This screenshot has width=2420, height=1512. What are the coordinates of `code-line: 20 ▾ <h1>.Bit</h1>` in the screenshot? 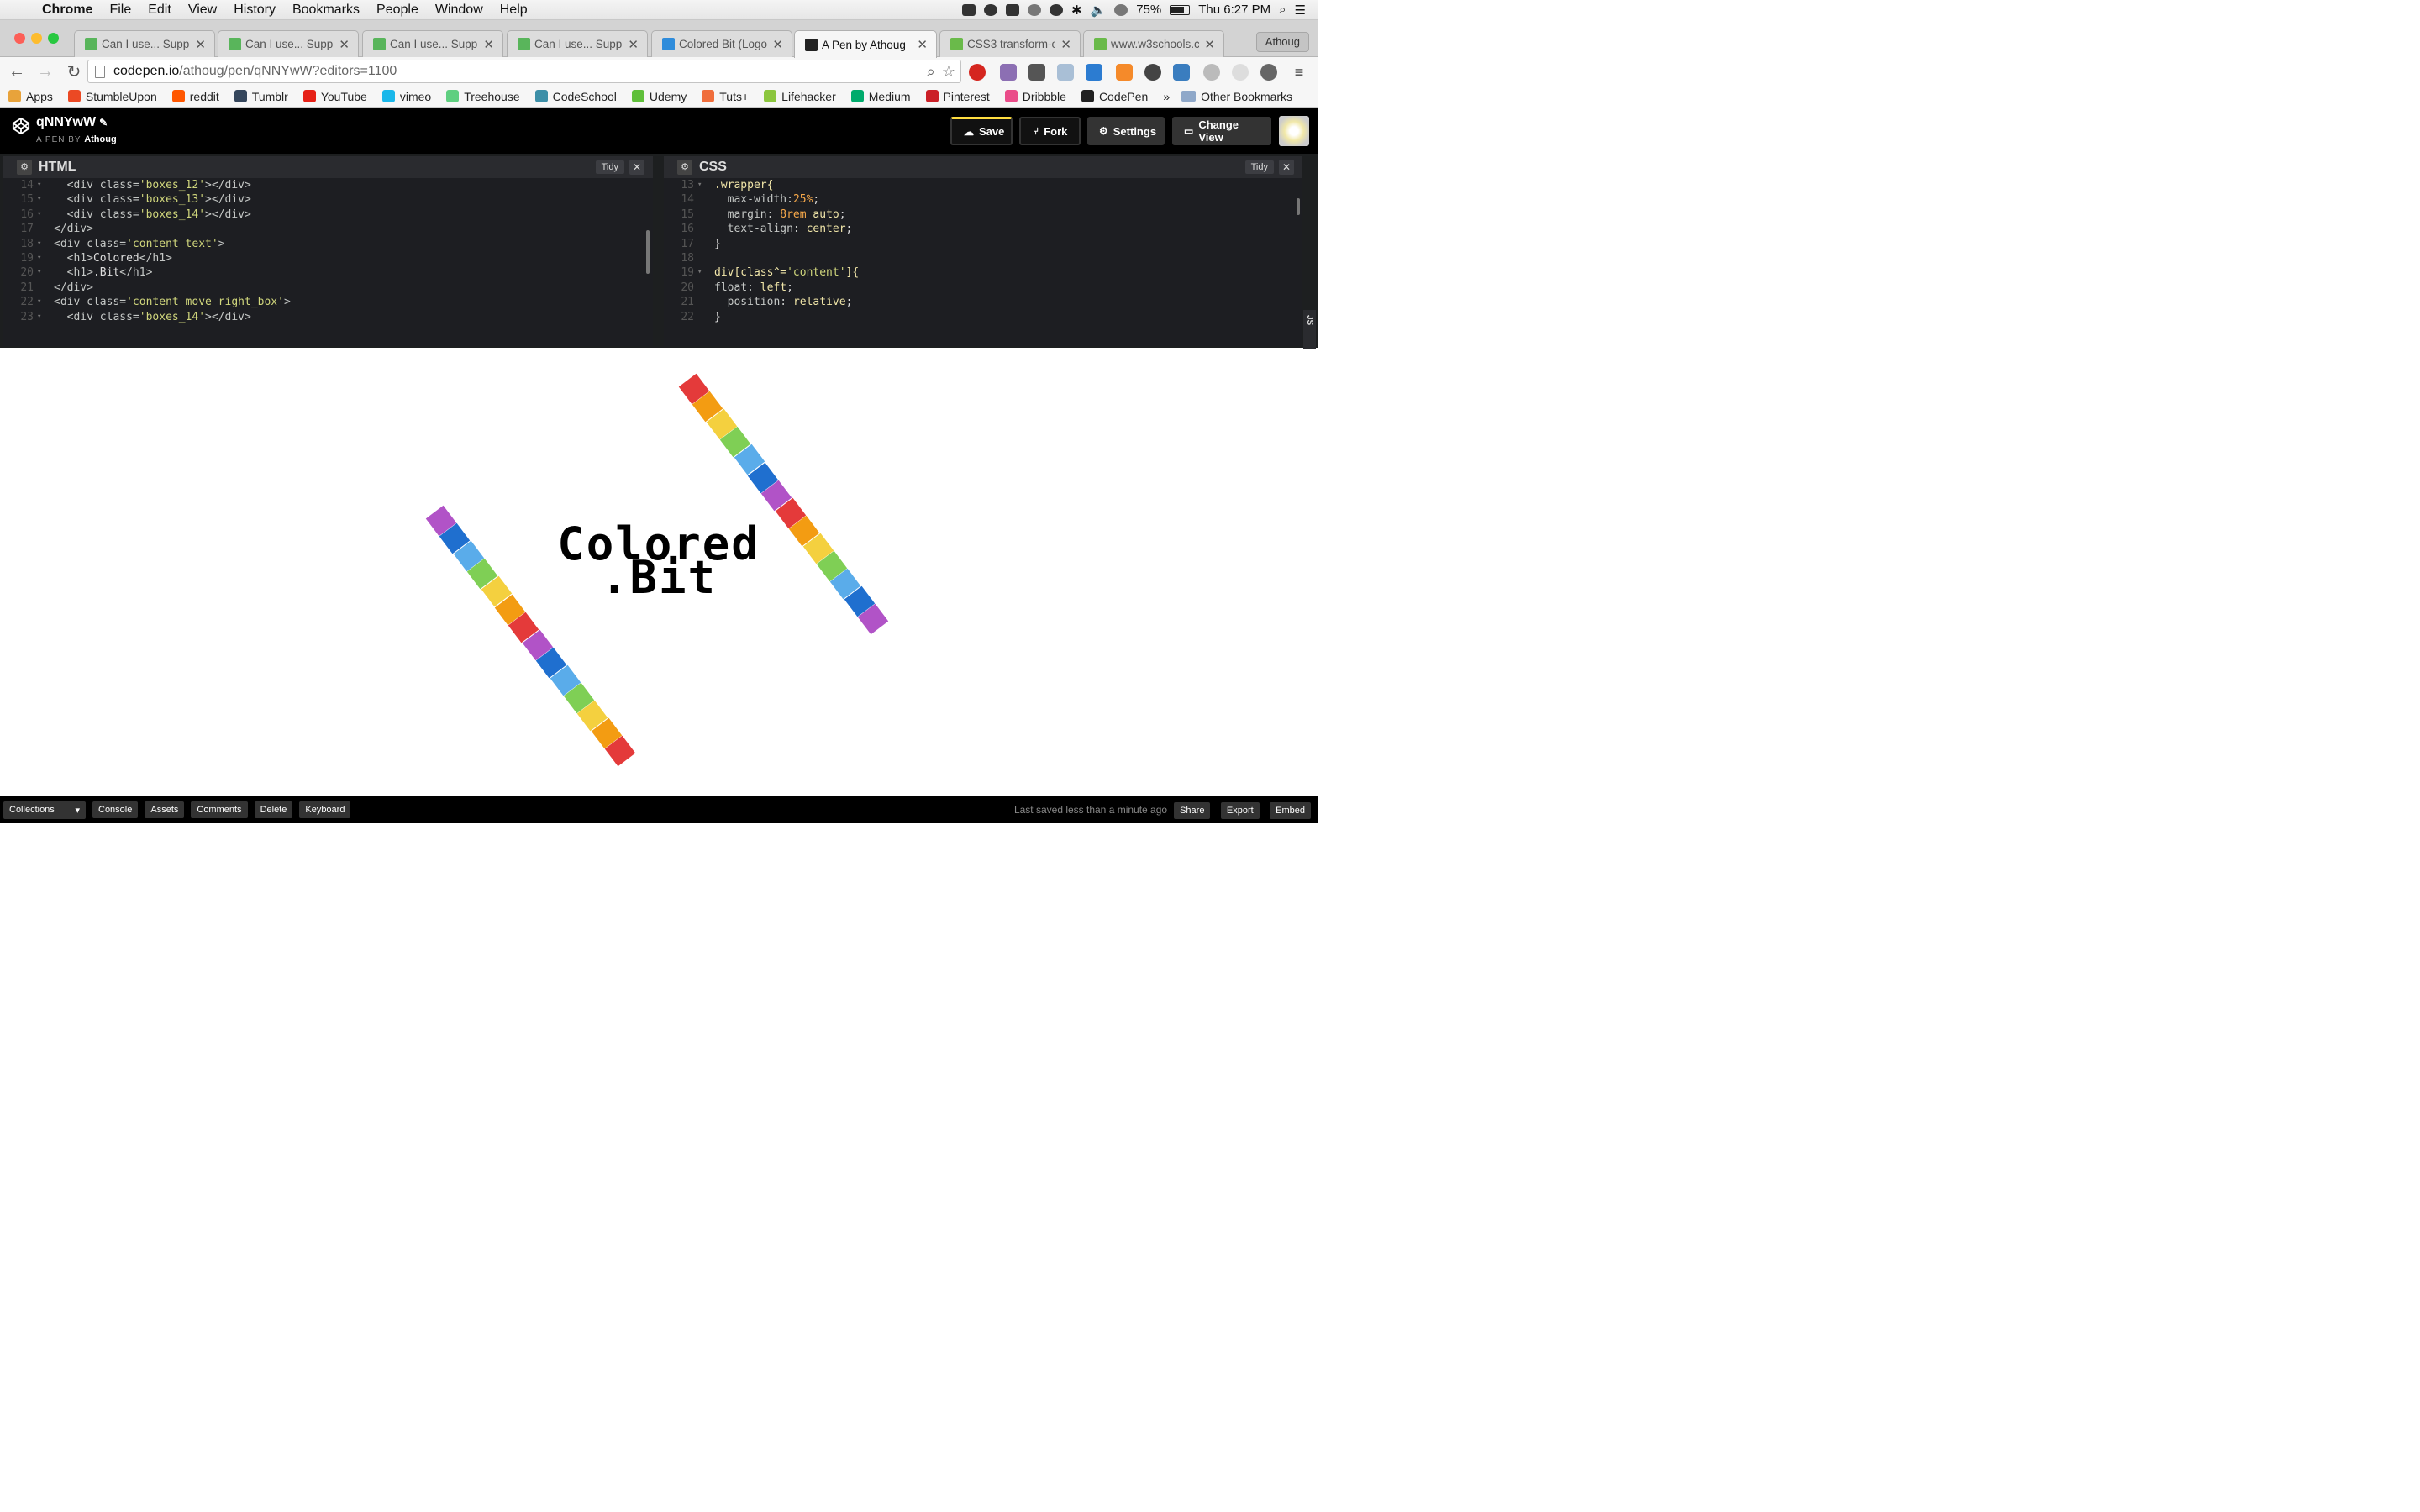 It's located at (328, 272).